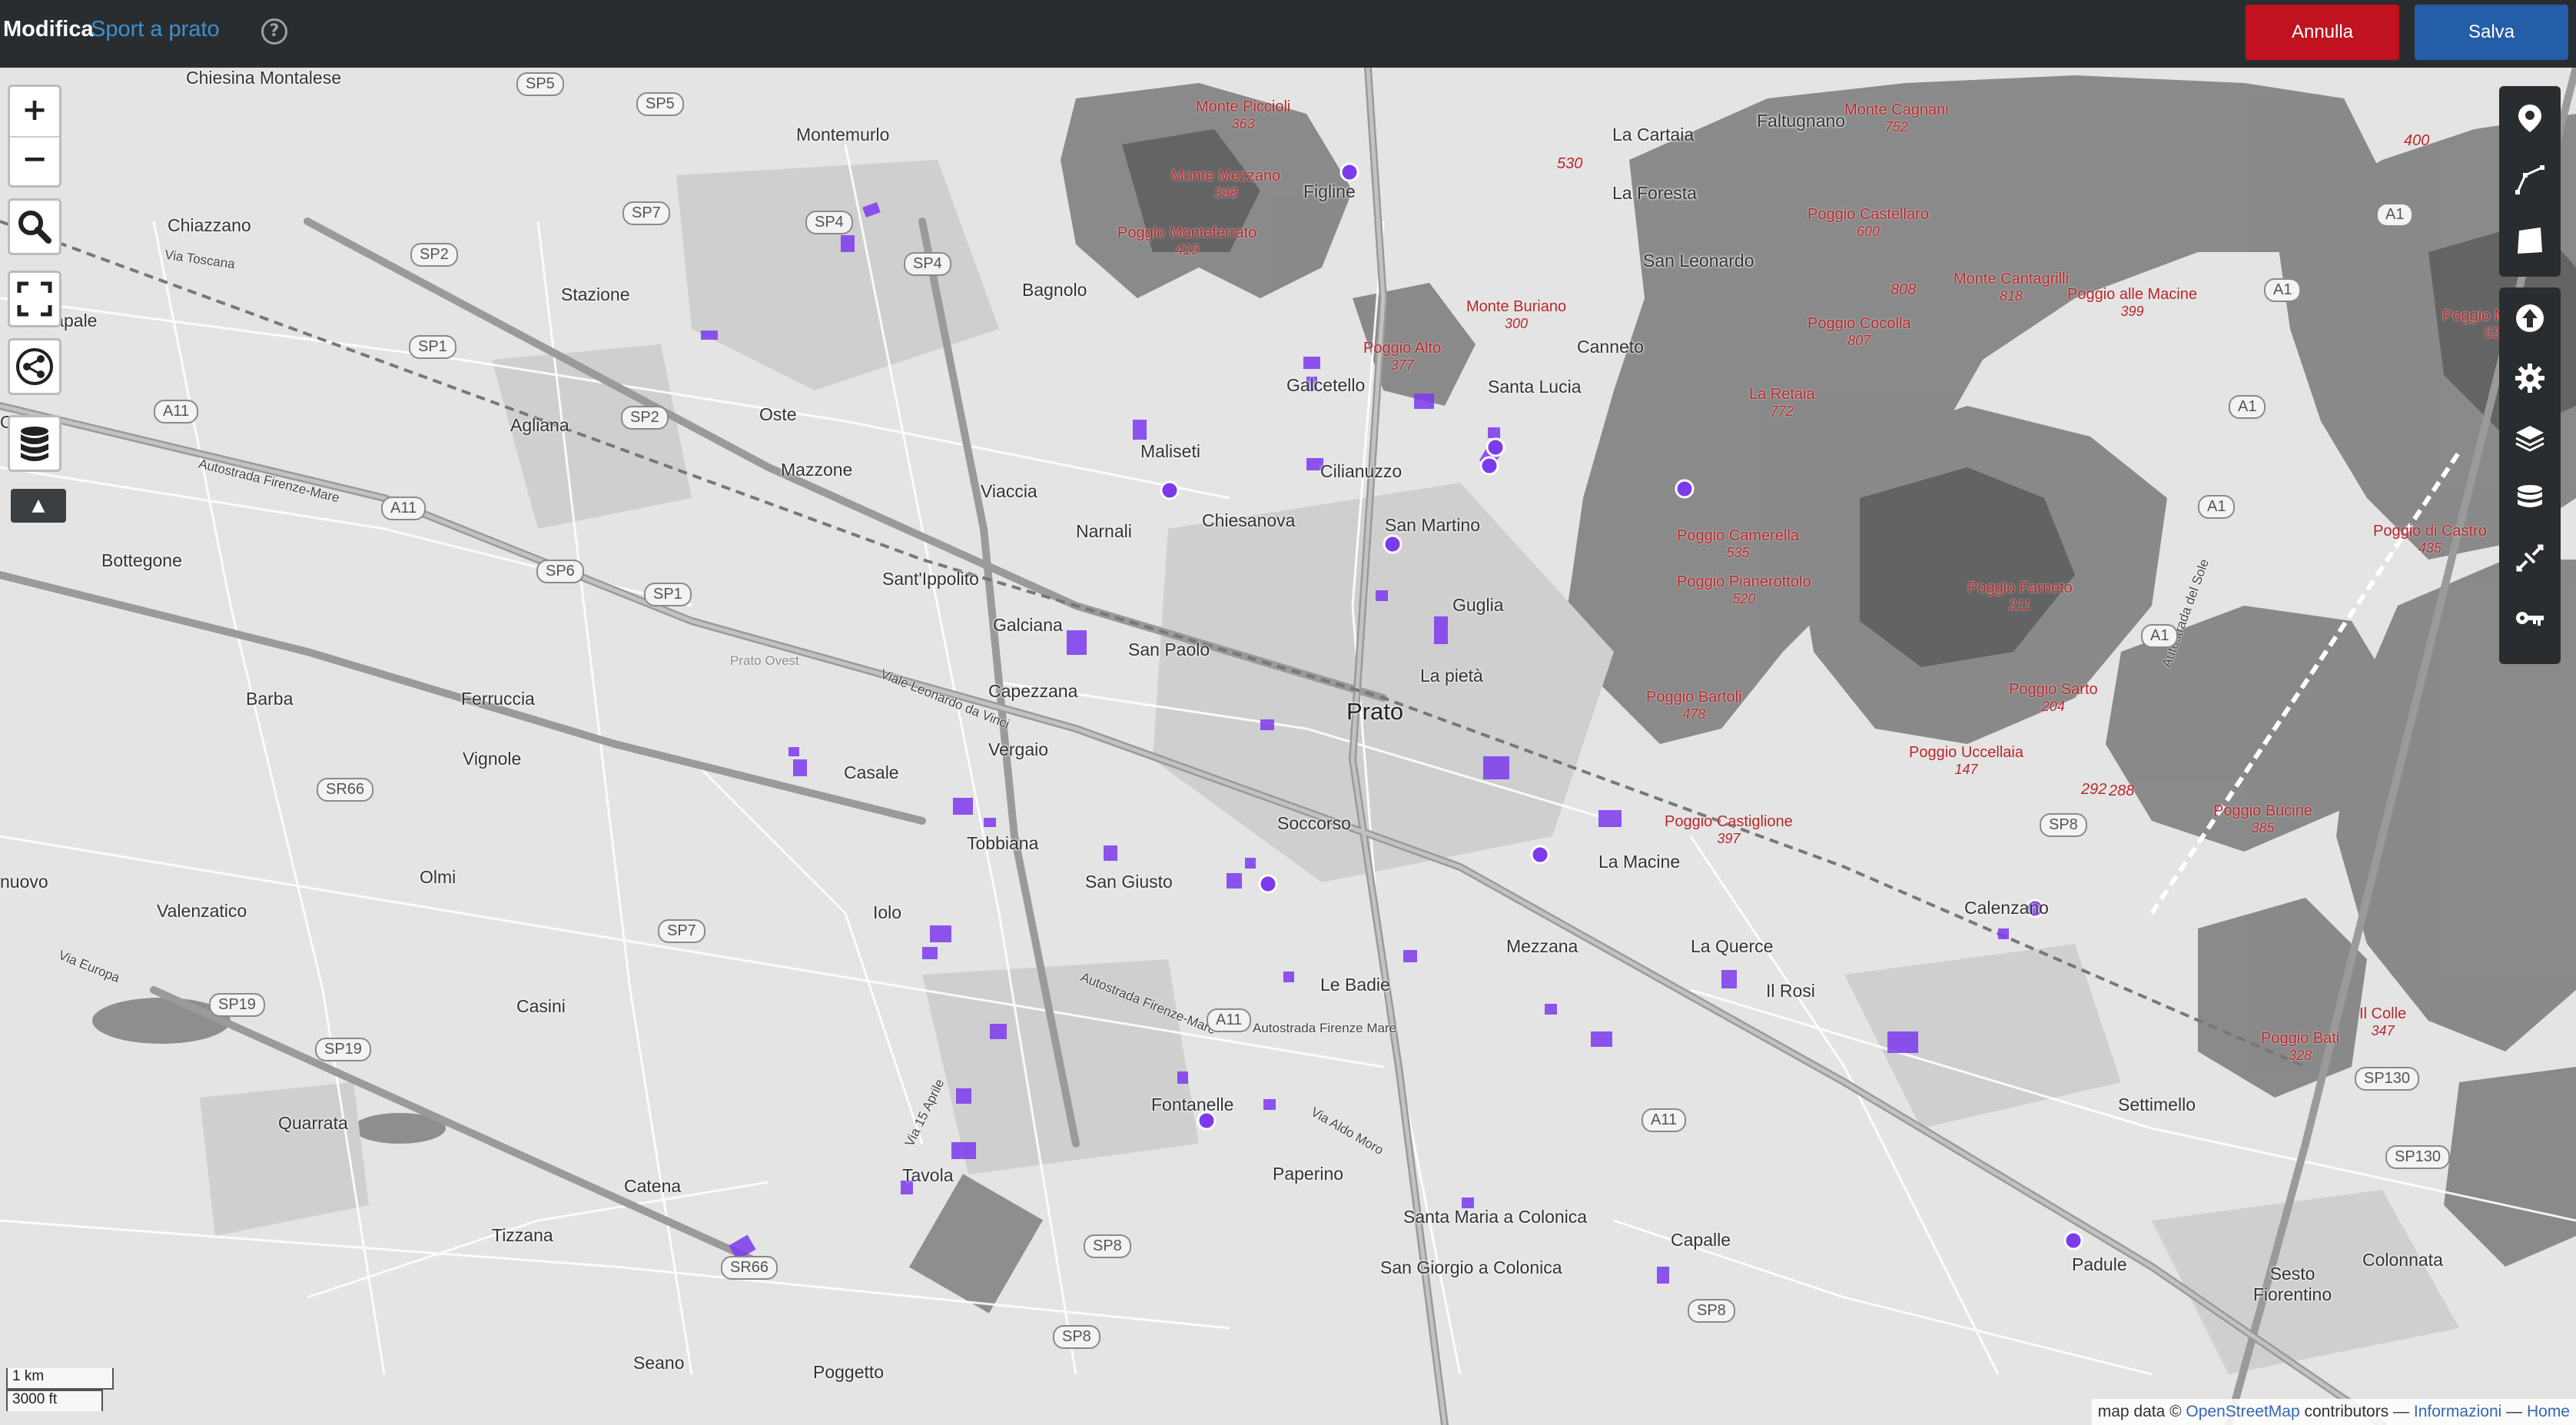 Image resolution: width=2576 pixels, height=1425 pixels. Describe the element at coordinates (2132, 303) in the screenshot. I see `peak-label: Poggio alle Macine 399` at that location.